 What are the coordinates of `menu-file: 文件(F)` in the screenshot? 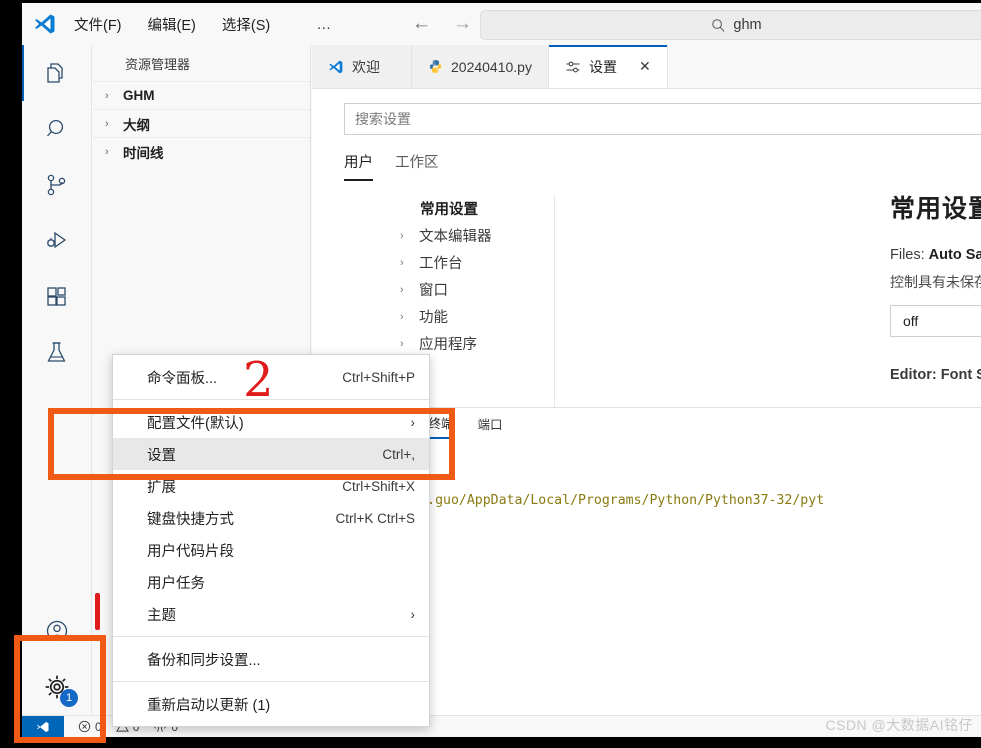 It's located at (98, 24).